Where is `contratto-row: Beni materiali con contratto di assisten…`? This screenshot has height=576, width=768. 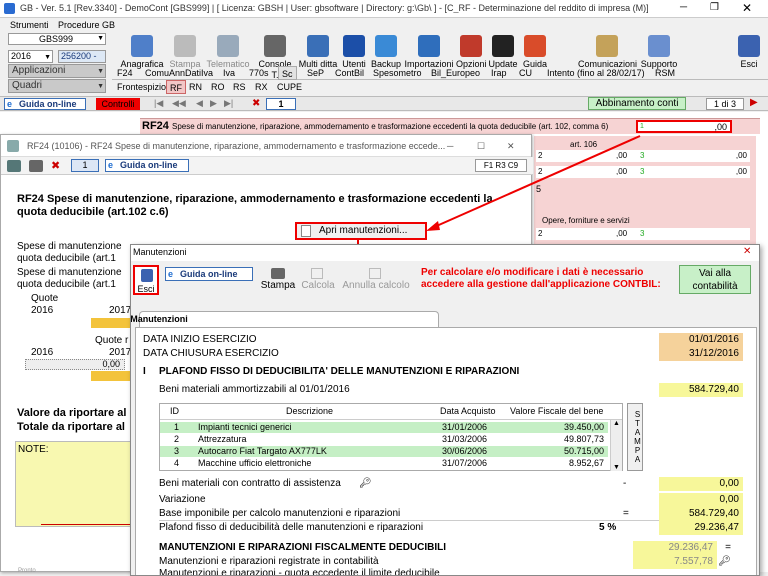
contratto-row: Beni materiali con contratto di assisten… is located at coordinates (451, 484).